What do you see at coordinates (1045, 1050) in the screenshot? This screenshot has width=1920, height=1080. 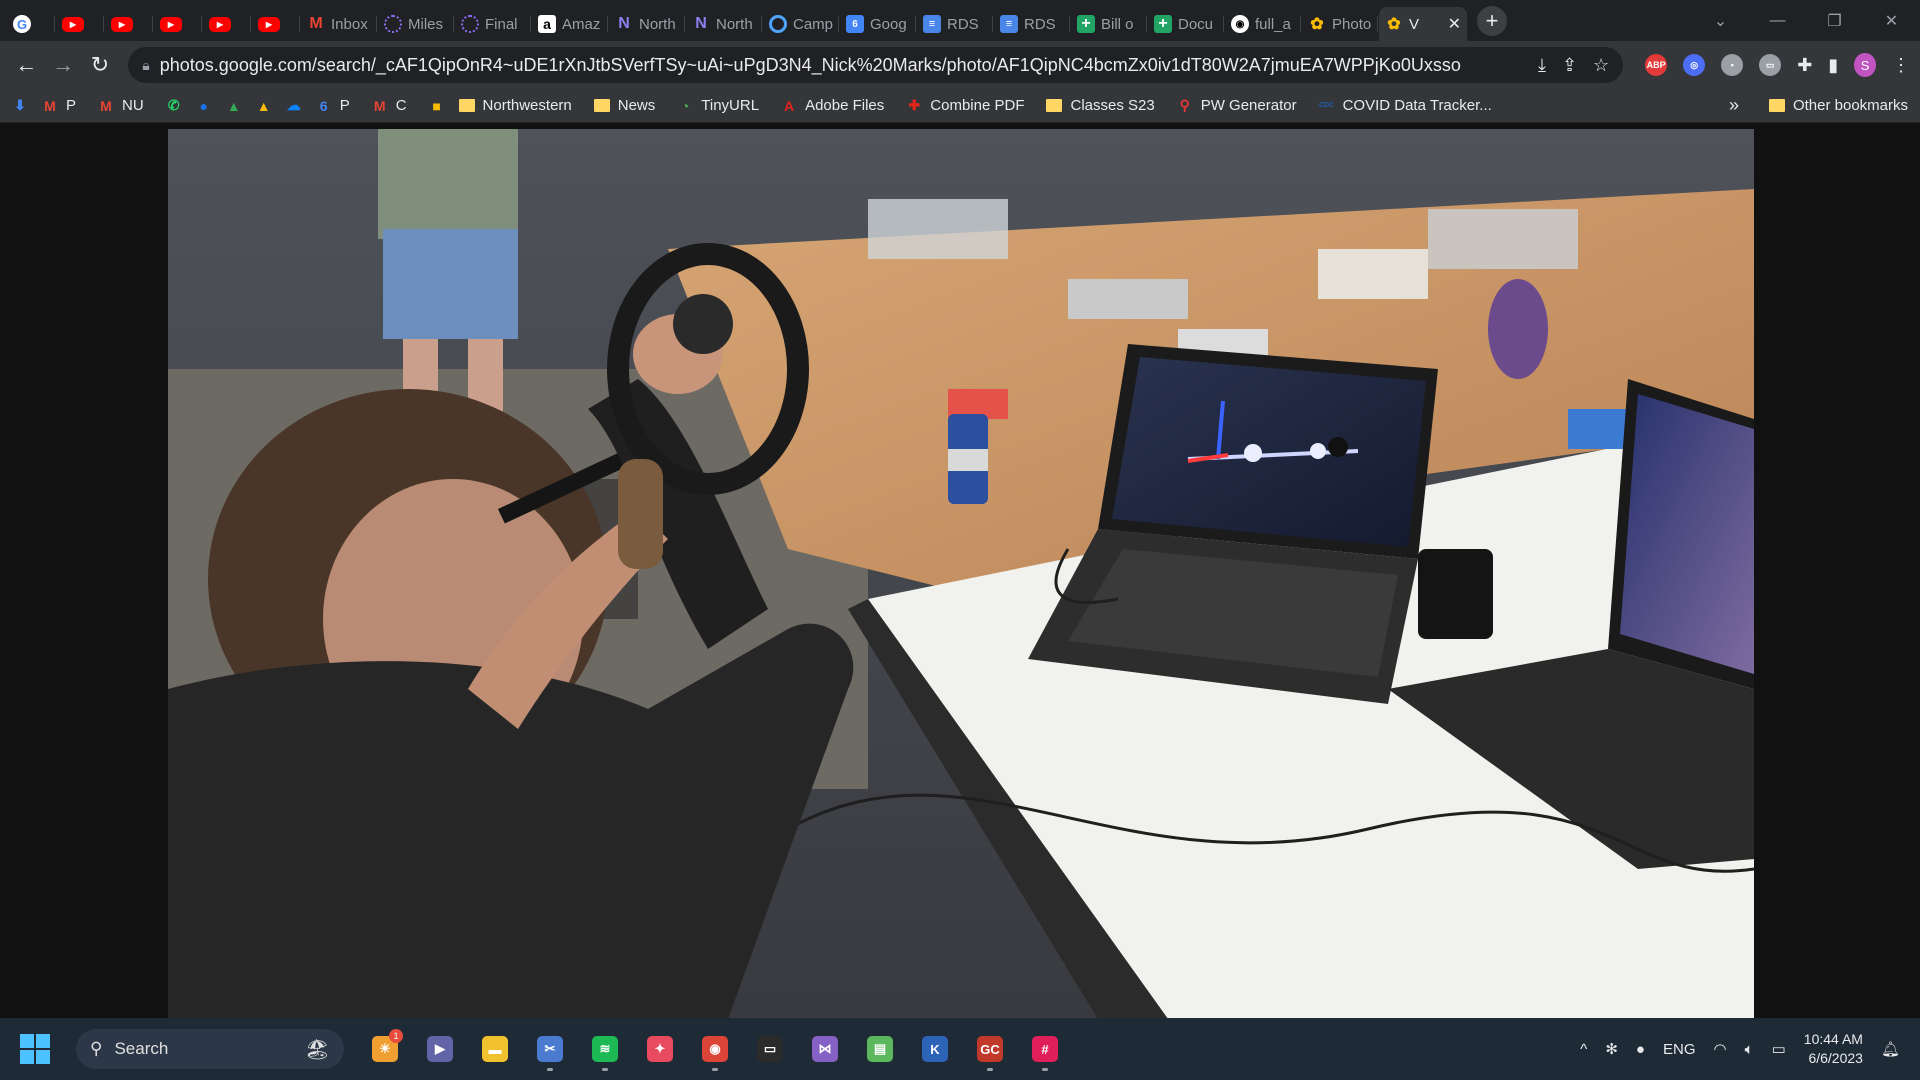 I see `taskbar-app: #` at bounding box center [1045, 1050].